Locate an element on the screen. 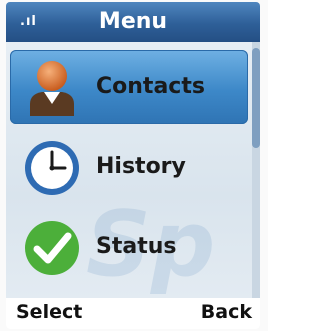 This screenshot has height=331, width=320. checkmark-icon is located at coordinates (52, 248).